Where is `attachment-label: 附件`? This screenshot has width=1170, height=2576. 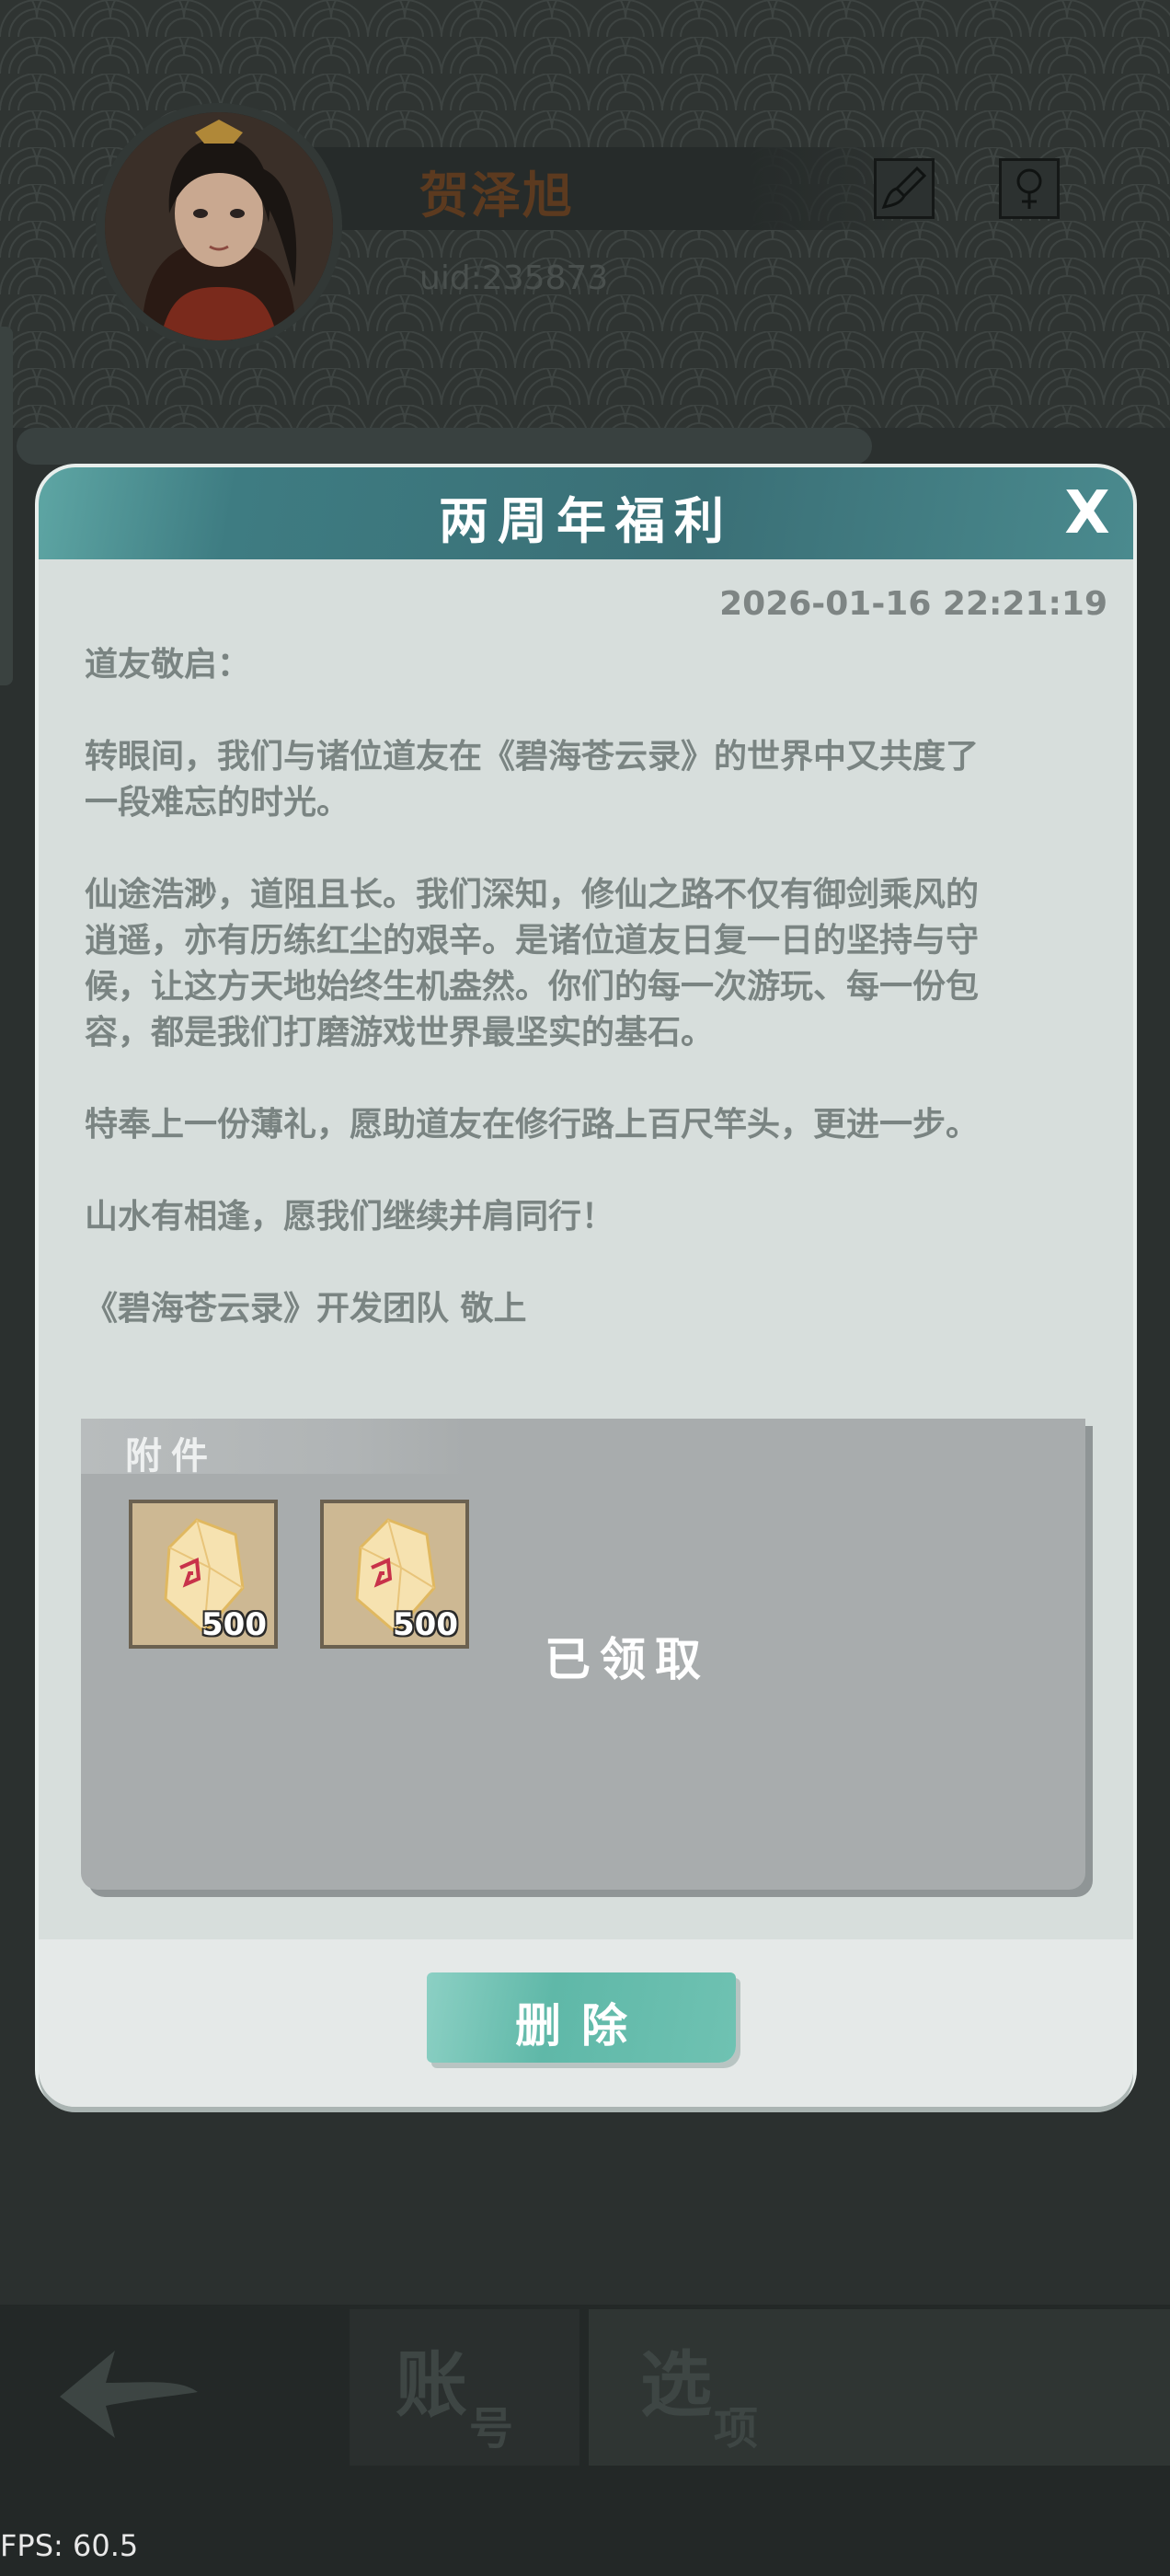 attachment-label: 附件 is located at coordinates (171, 1456).